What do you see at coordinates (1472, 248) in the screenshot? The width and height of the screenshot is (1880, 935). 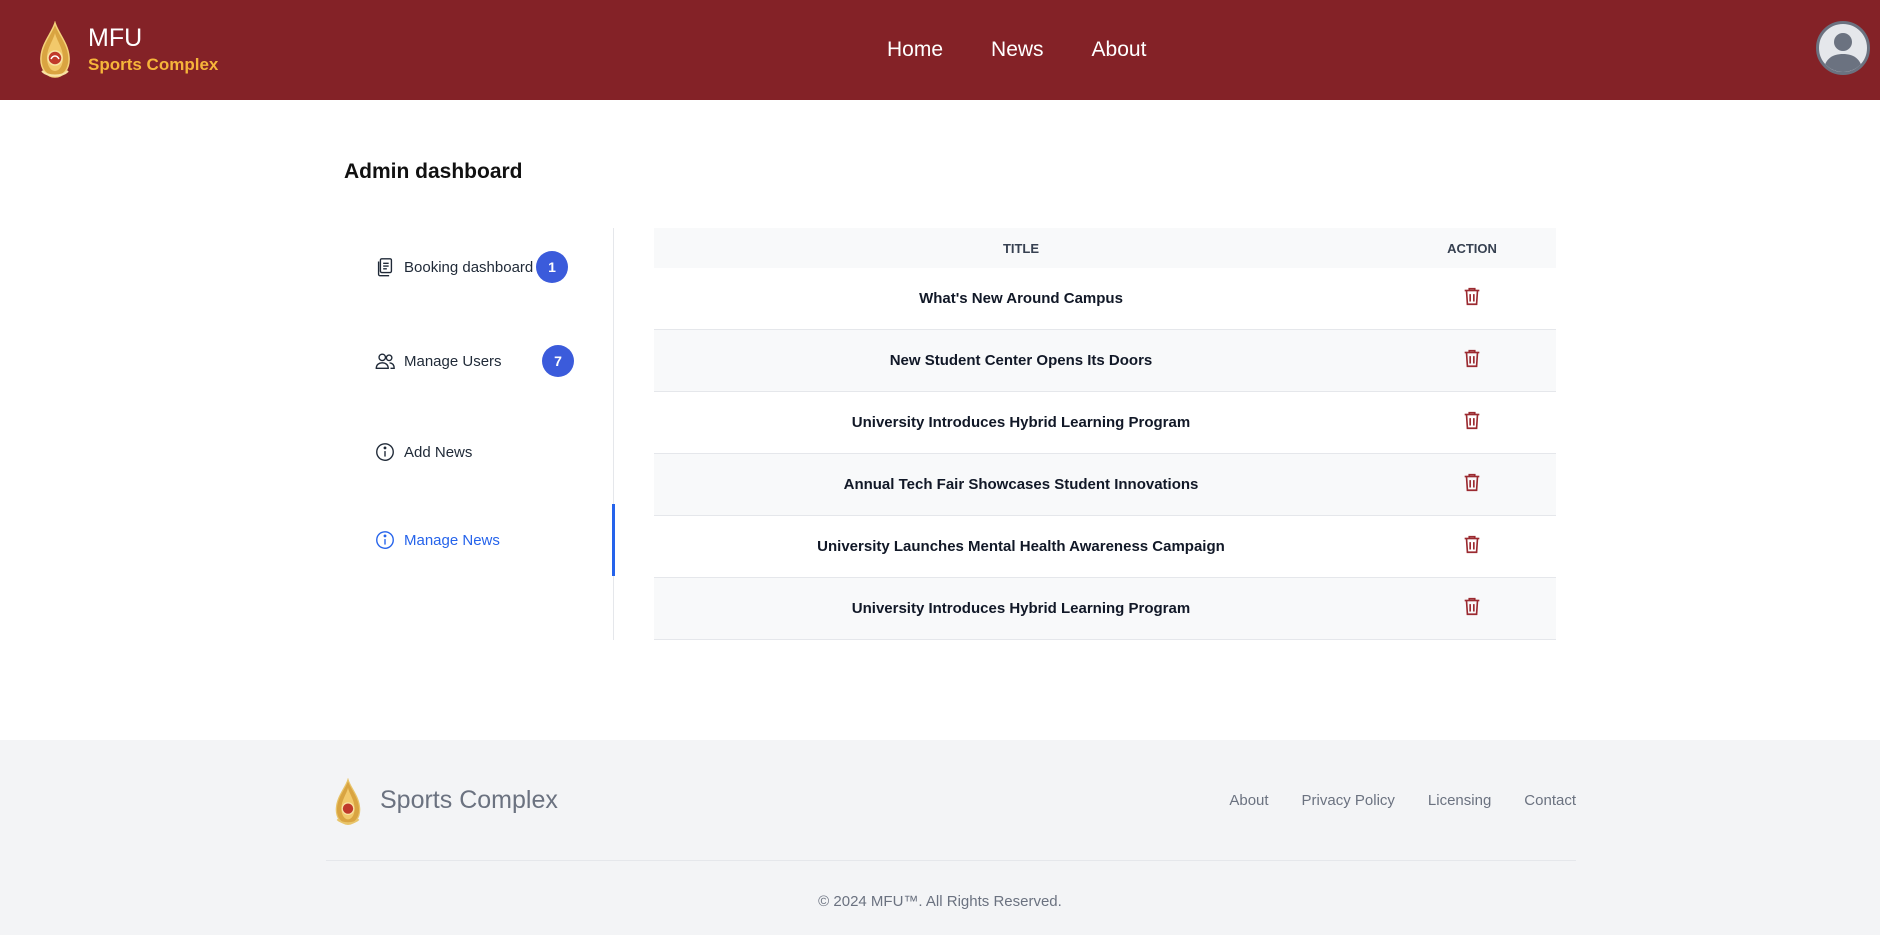 I see `column-header-action: Action` at bounding box center [1472, 248].